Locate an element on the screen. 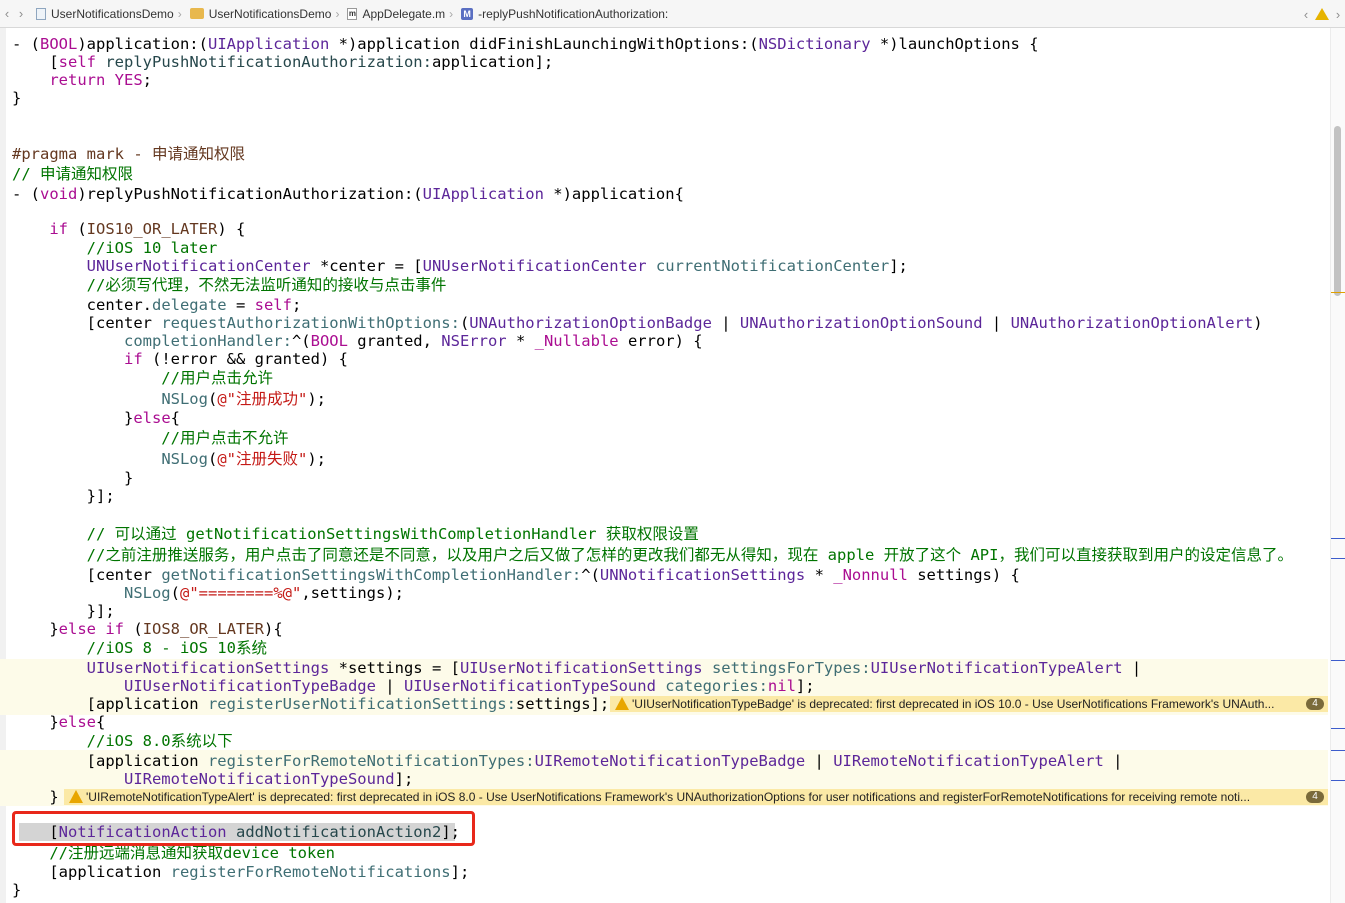 This screenshot has width=1345, height=903. breadcrumb-method: M -replyPushNotificationAuthorization: is located at coordinates (560, 14).